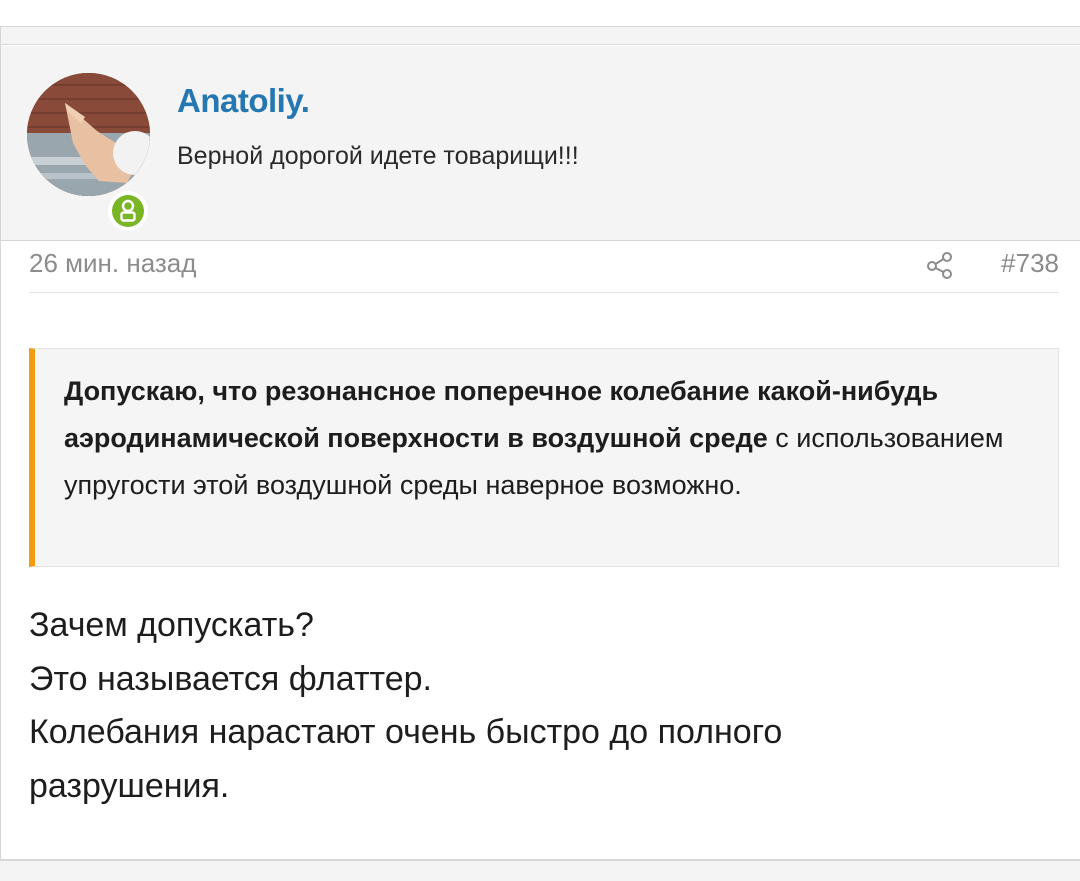 This screenshot has width=1080, height=881. Describe the element at coordinates (540, 870) in the screenshot. I see `bottom-separator` at that location.